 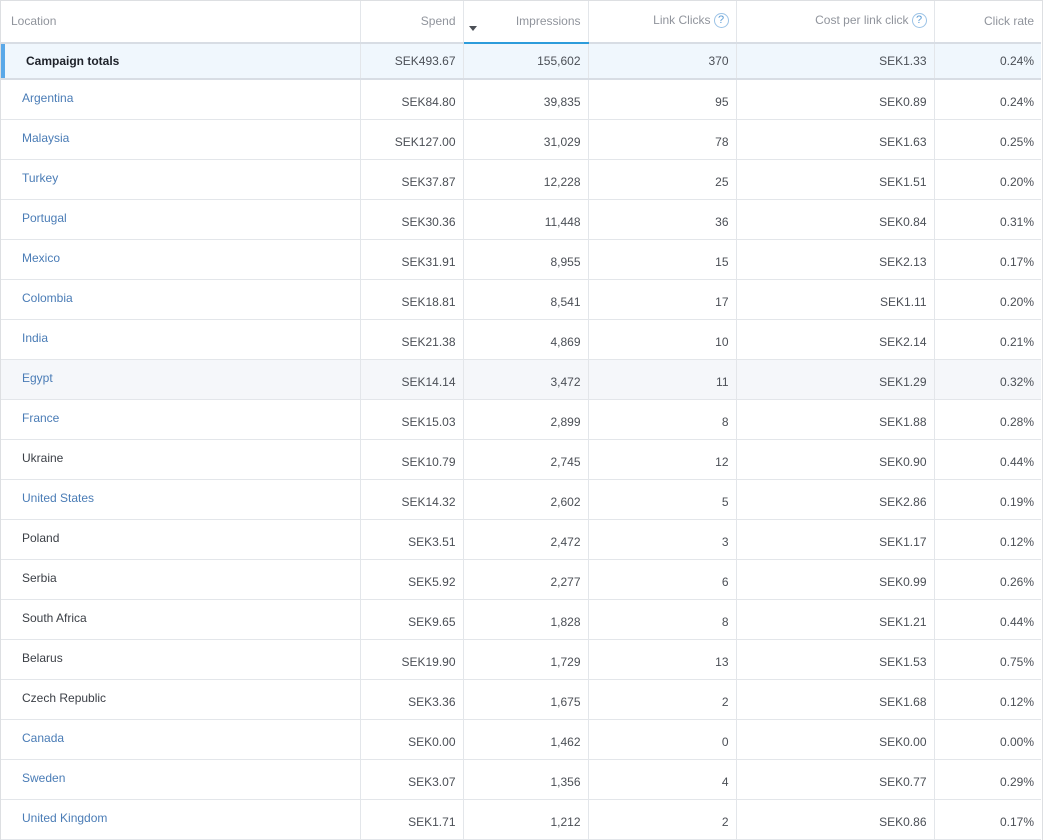 I want to click on location-label: Czech Republic, so click(x=64, y=698).